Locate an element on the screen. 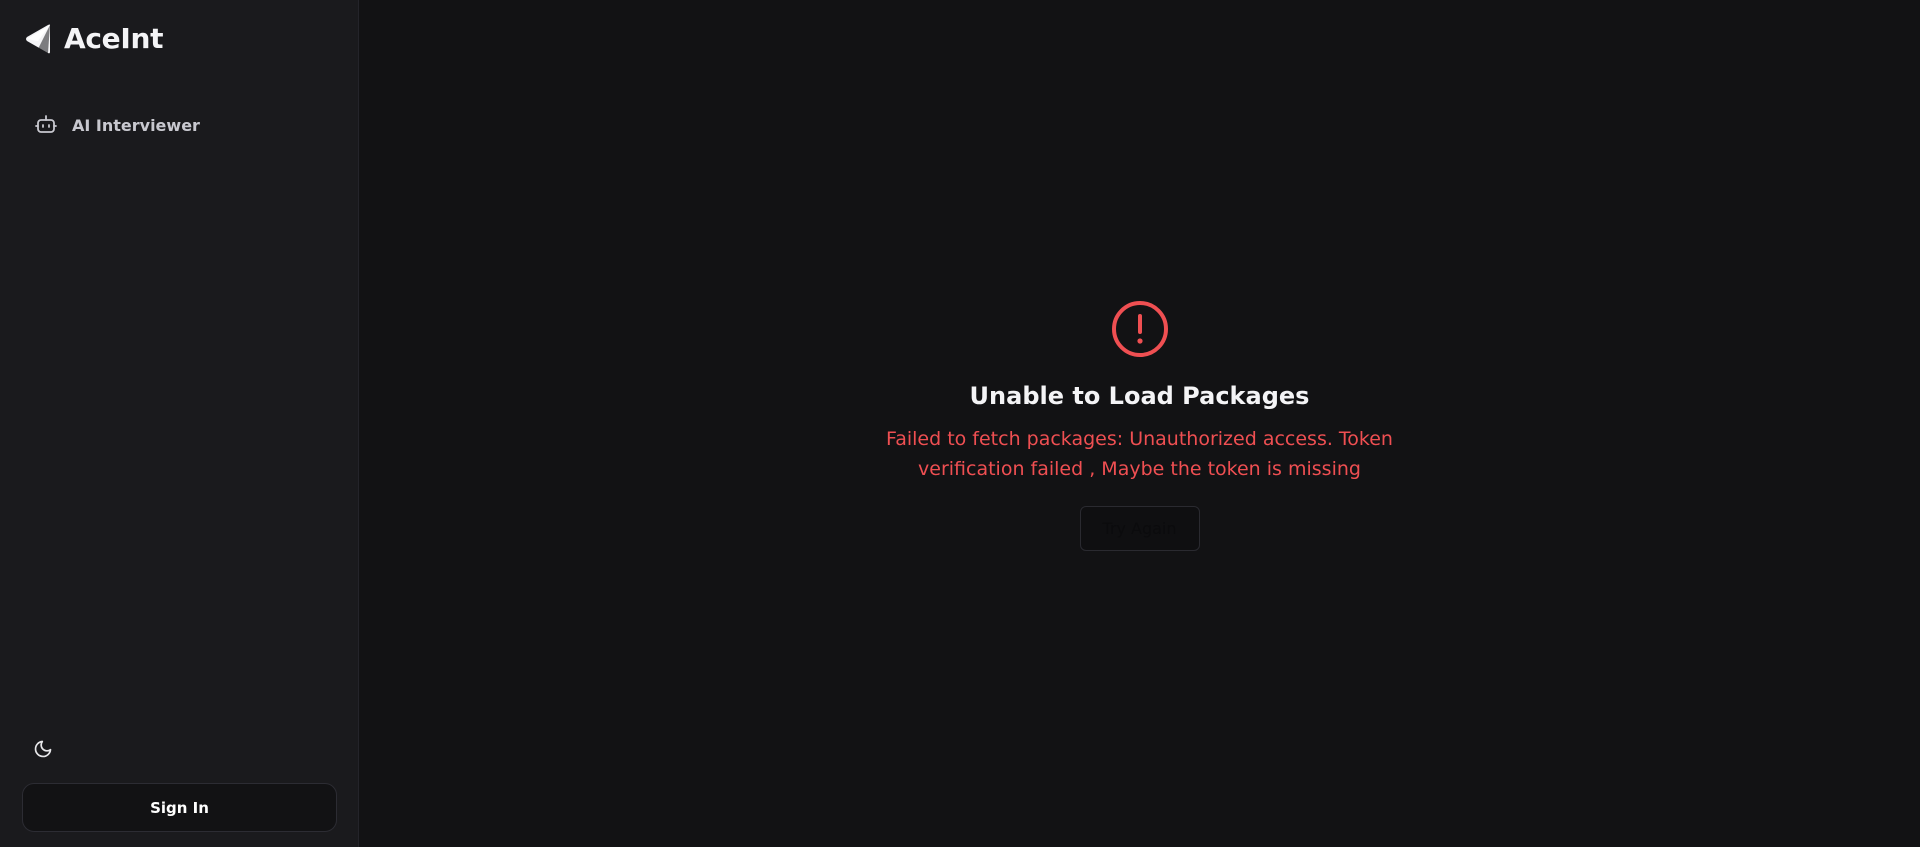 The image size is (1920, 847). moon-icon is located at coordinates (43, 751).